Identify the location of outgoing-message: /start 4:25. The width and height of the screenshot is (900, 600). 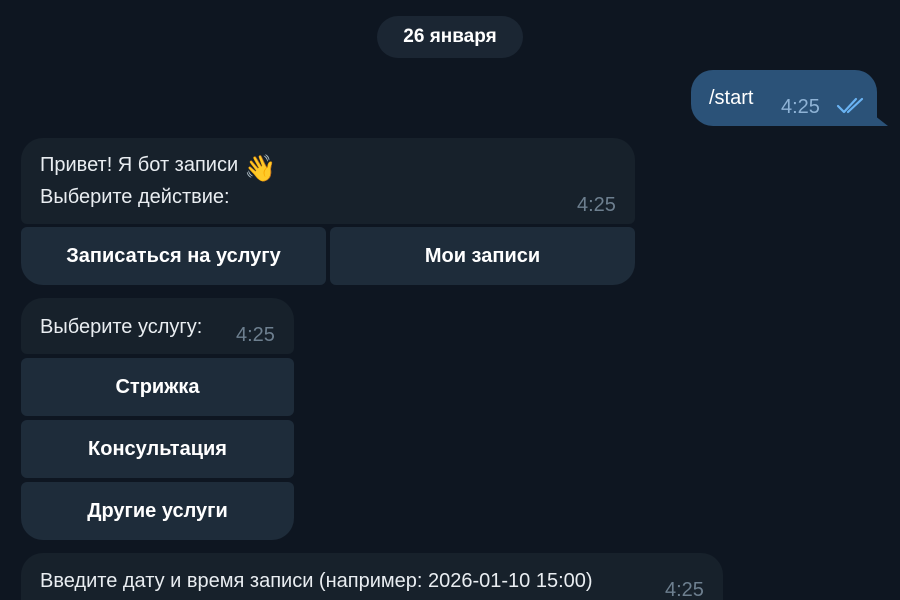
(784, 98).